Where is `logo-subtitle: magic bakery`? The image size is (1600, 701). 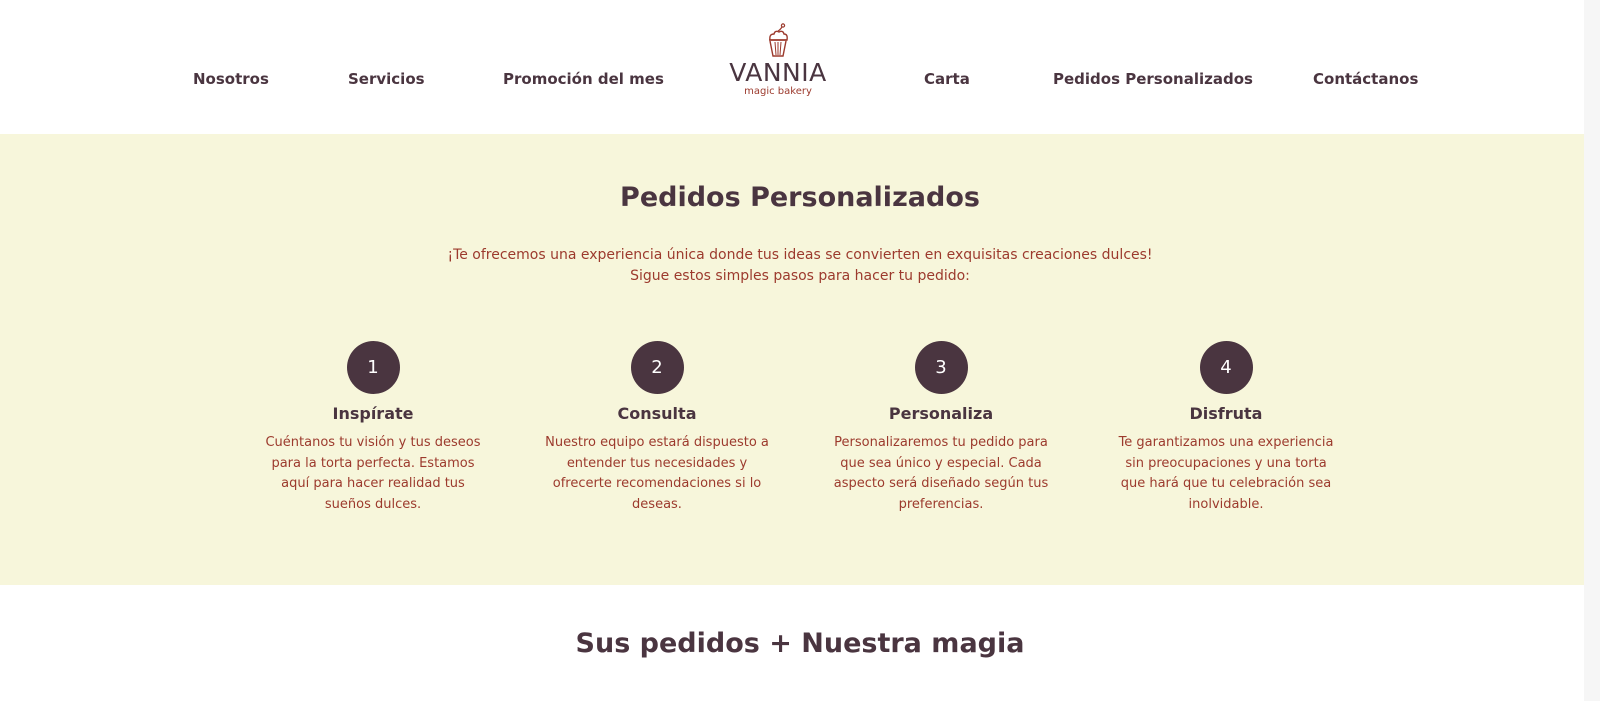 logo-subtitle: magic bakery is located at coordinates (778, 91).